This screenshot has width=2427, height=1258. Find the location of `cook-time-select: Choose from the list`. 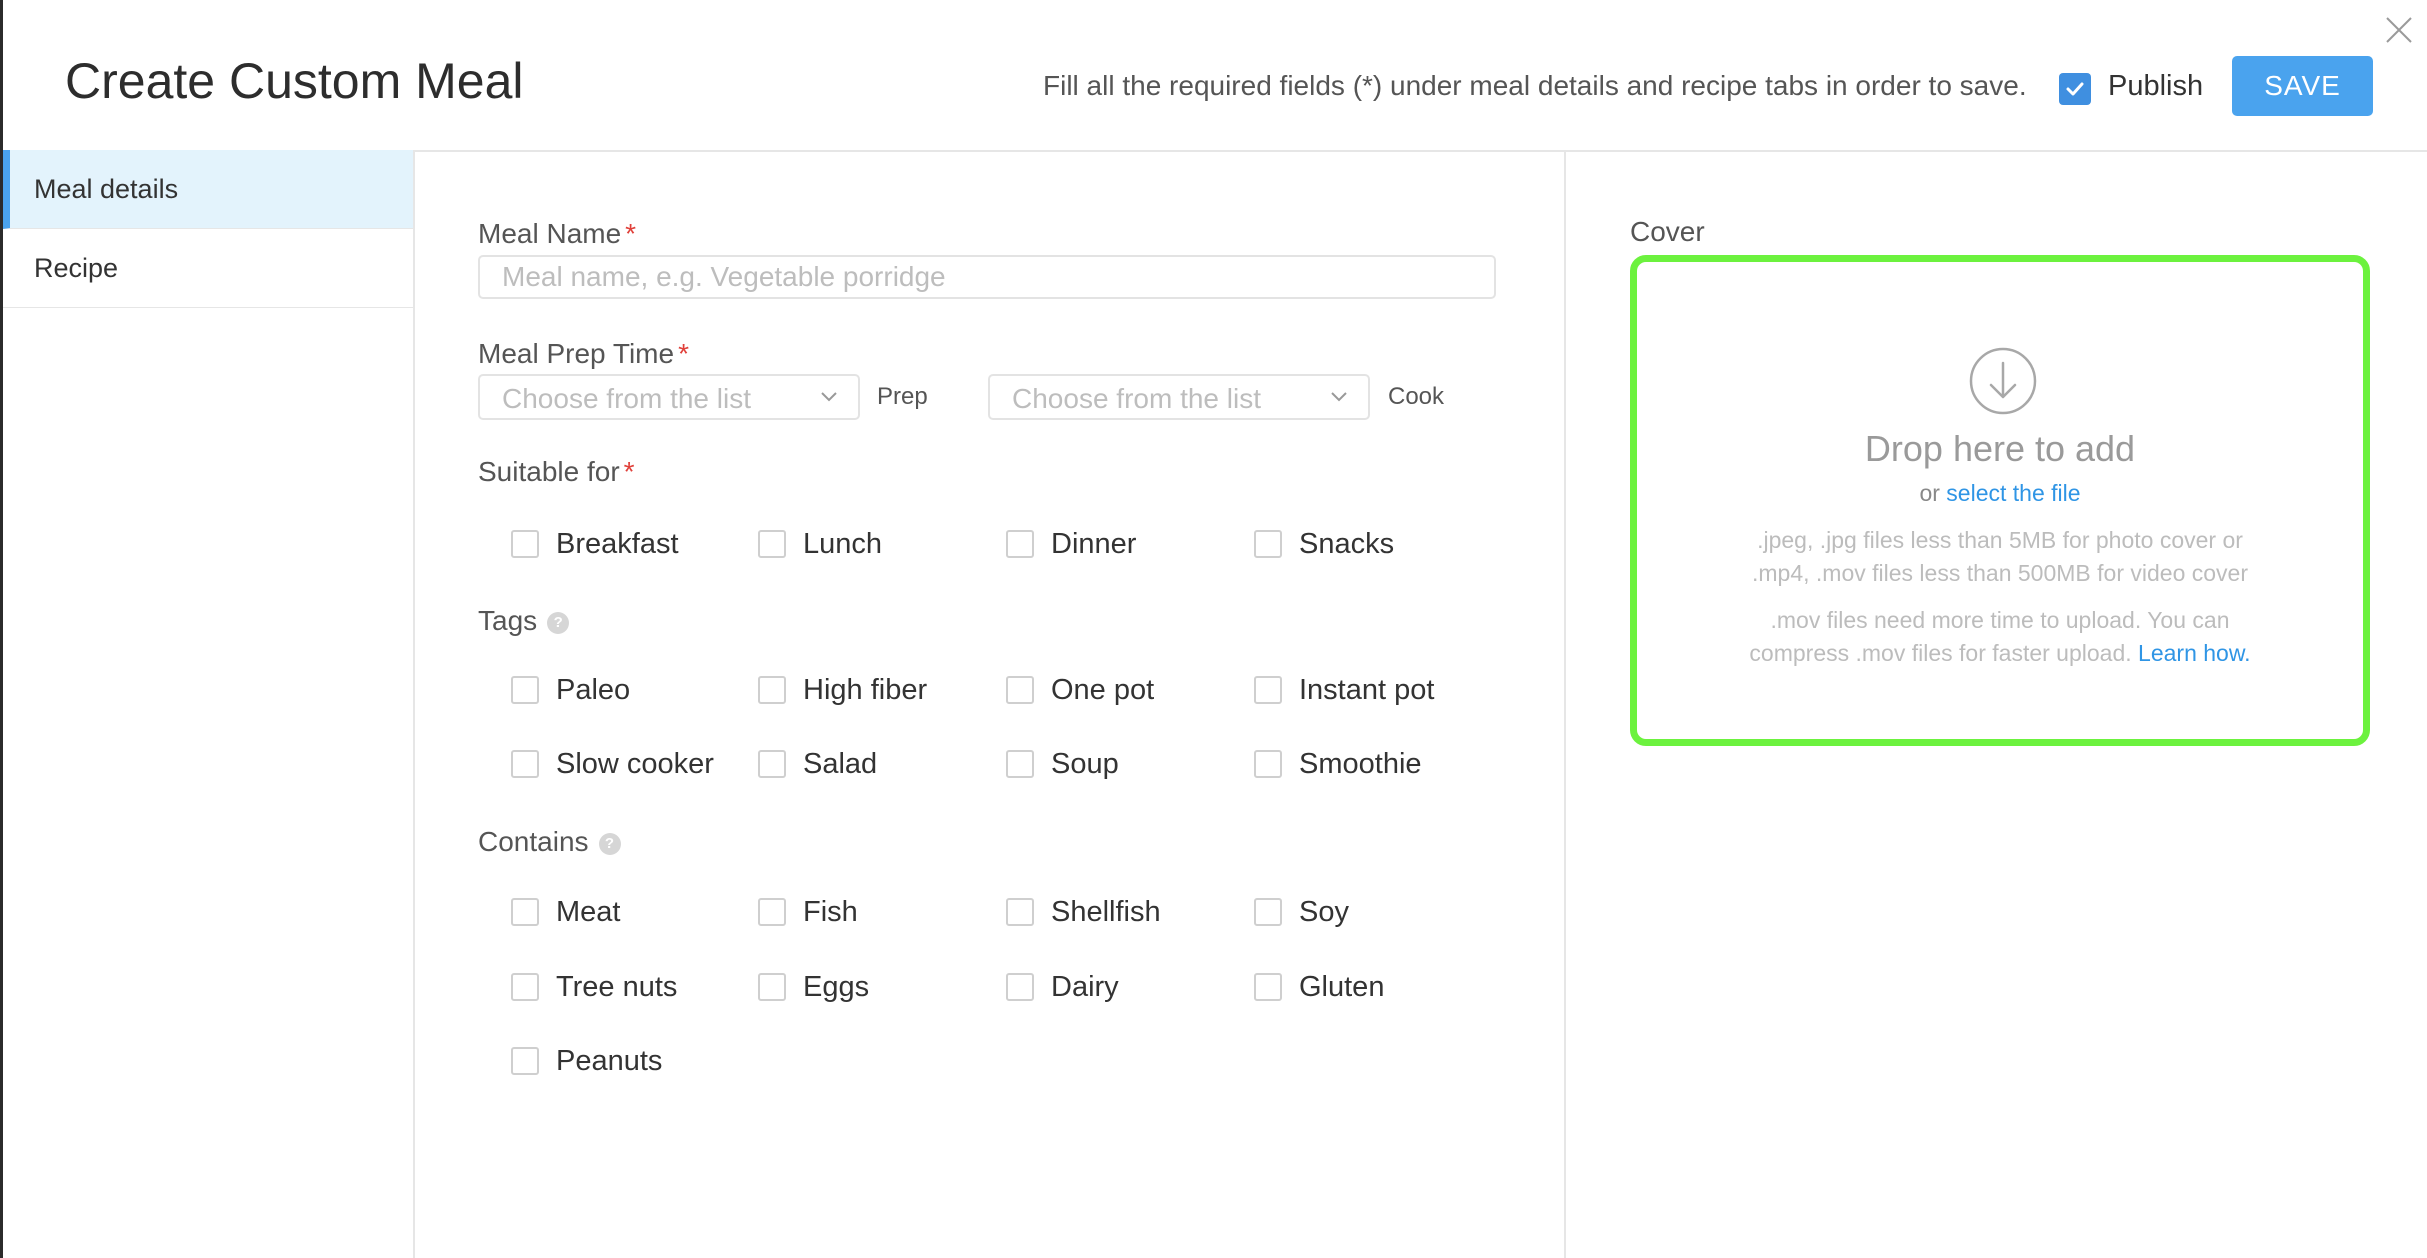

cook-time-select: Choose from the list is located at coordinates (1179, 397).